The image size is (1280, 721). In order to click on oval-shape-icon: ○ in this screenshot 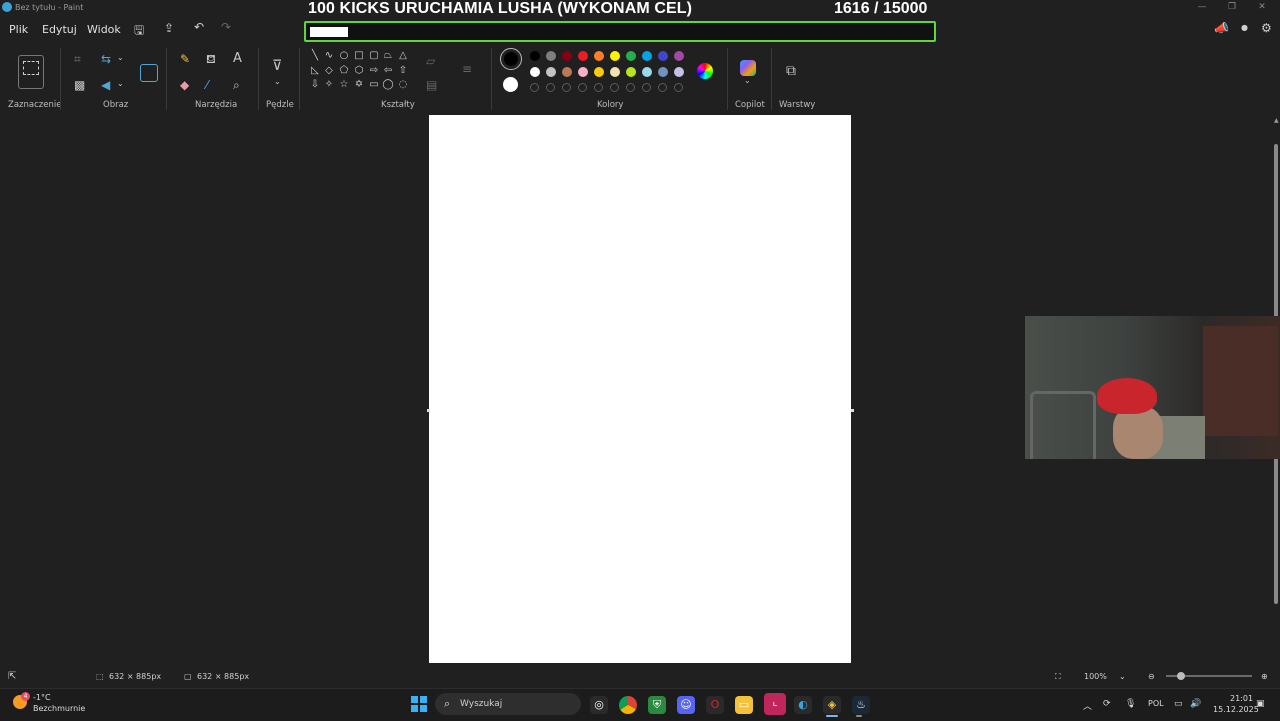, I will do `click(344, 55)`.